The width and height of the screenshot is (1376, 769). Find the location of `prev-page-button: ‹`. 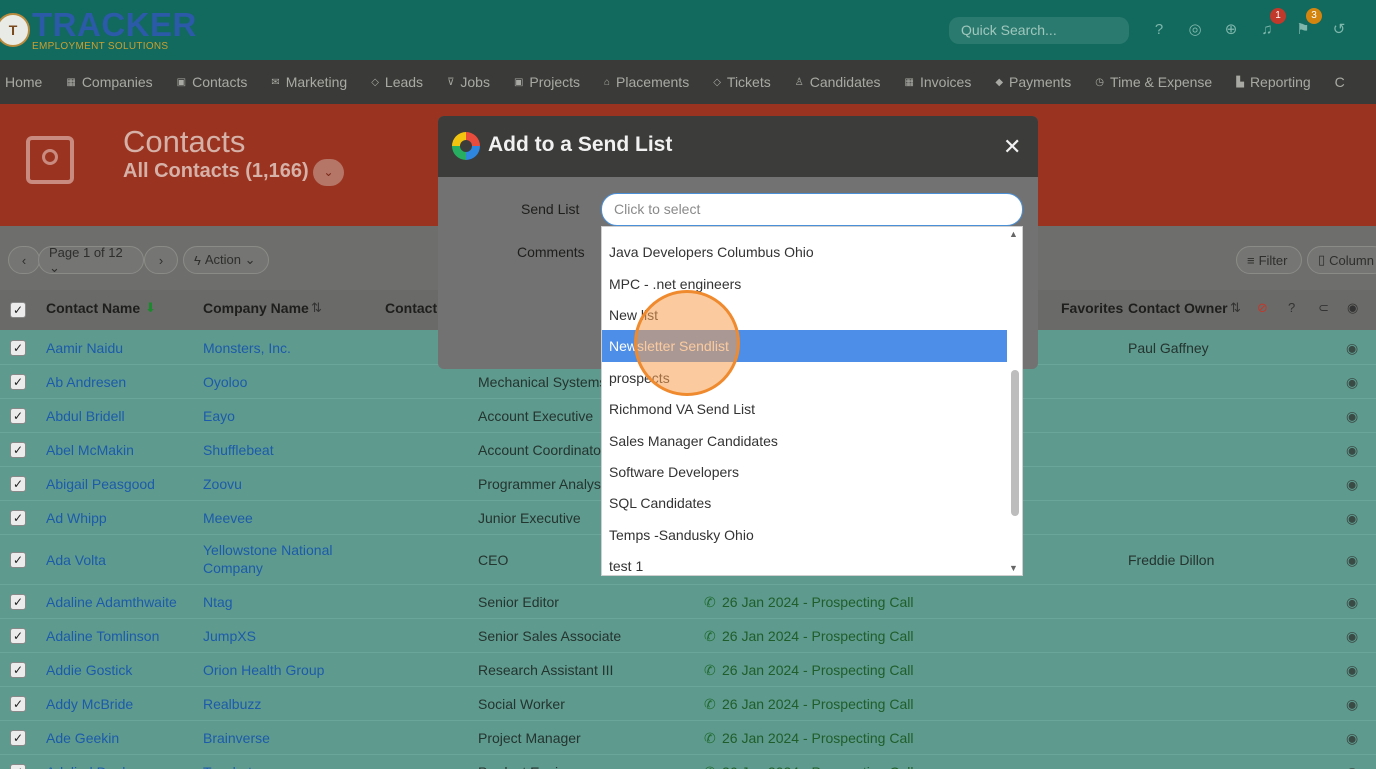

prev-page-button: ‹ is located at coordinates (24, 260).